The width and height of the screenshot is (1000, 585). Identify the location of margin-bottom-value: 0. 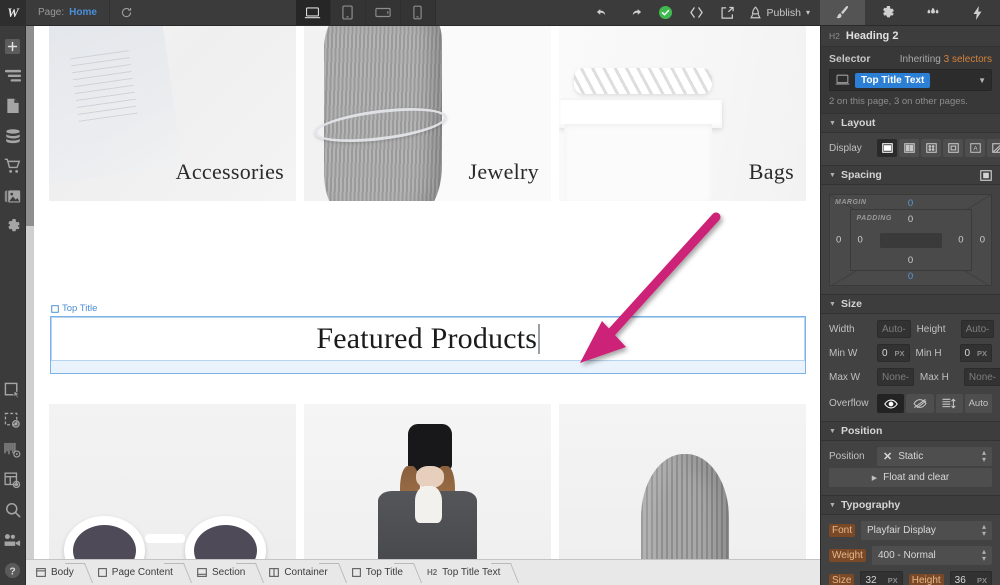
(910, 276).